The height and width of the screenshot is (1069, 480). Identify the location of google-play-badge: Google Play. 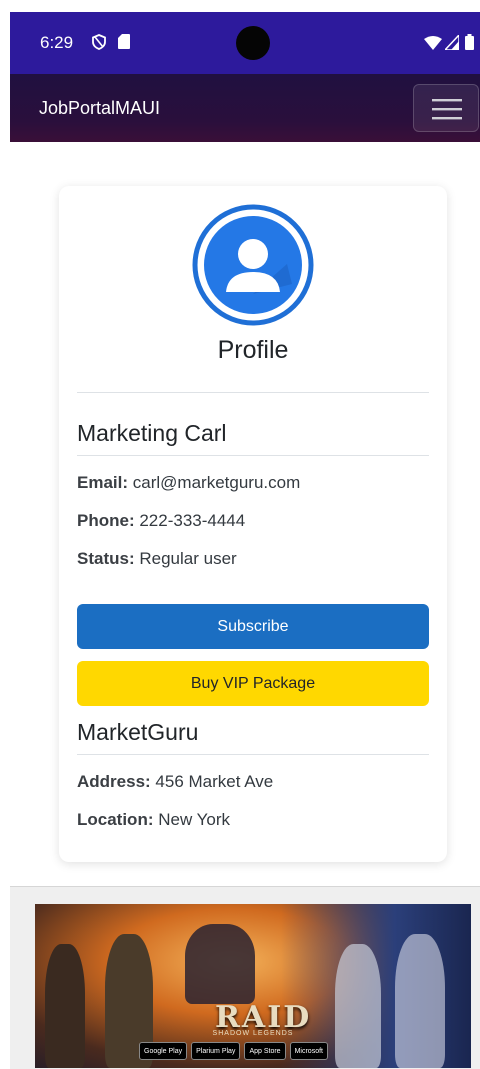
(163, 1051).